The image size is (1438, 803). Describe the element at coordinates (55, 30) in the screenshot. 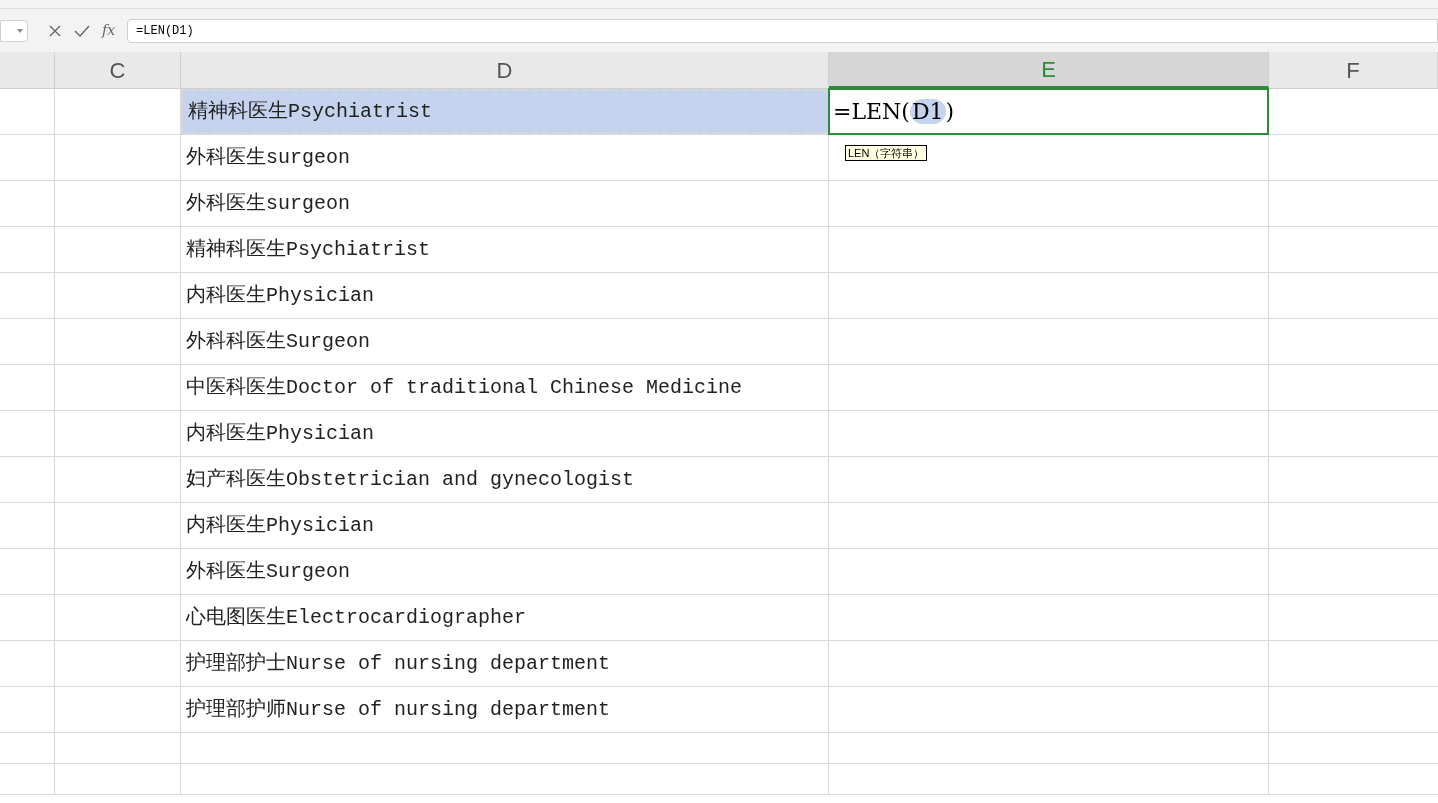

I see `cancel-icon` at that location.